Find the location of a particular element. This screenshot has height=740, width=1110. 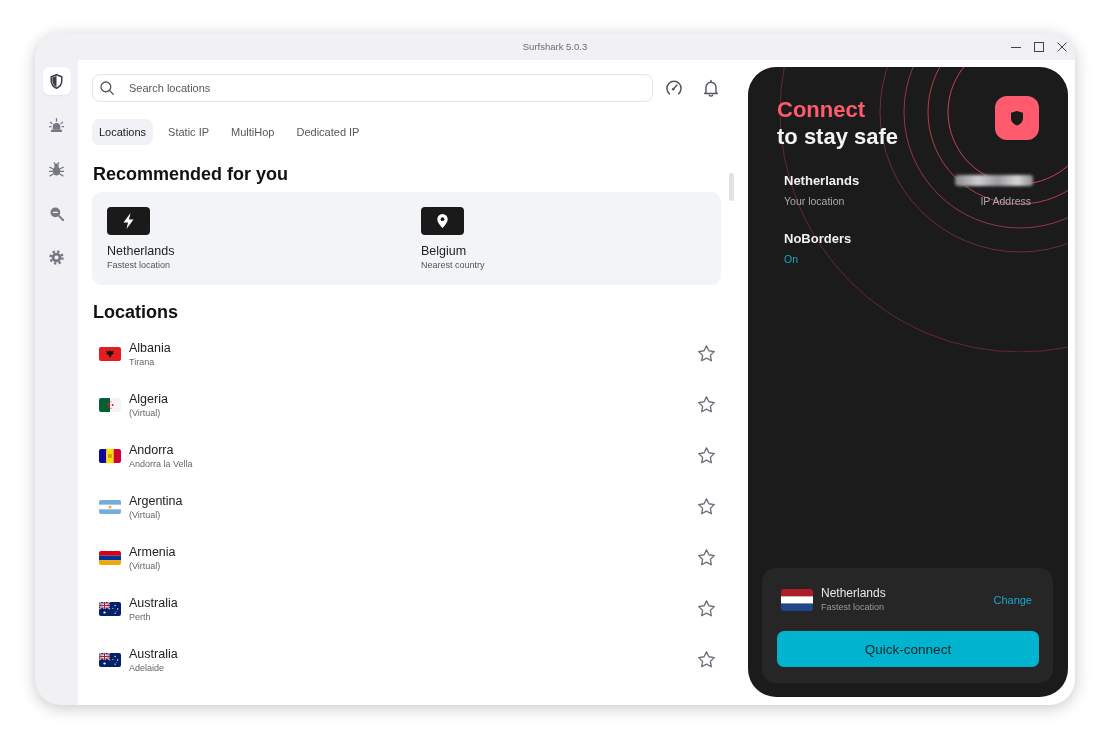

notifications-button is located at coordinates (711, 88).